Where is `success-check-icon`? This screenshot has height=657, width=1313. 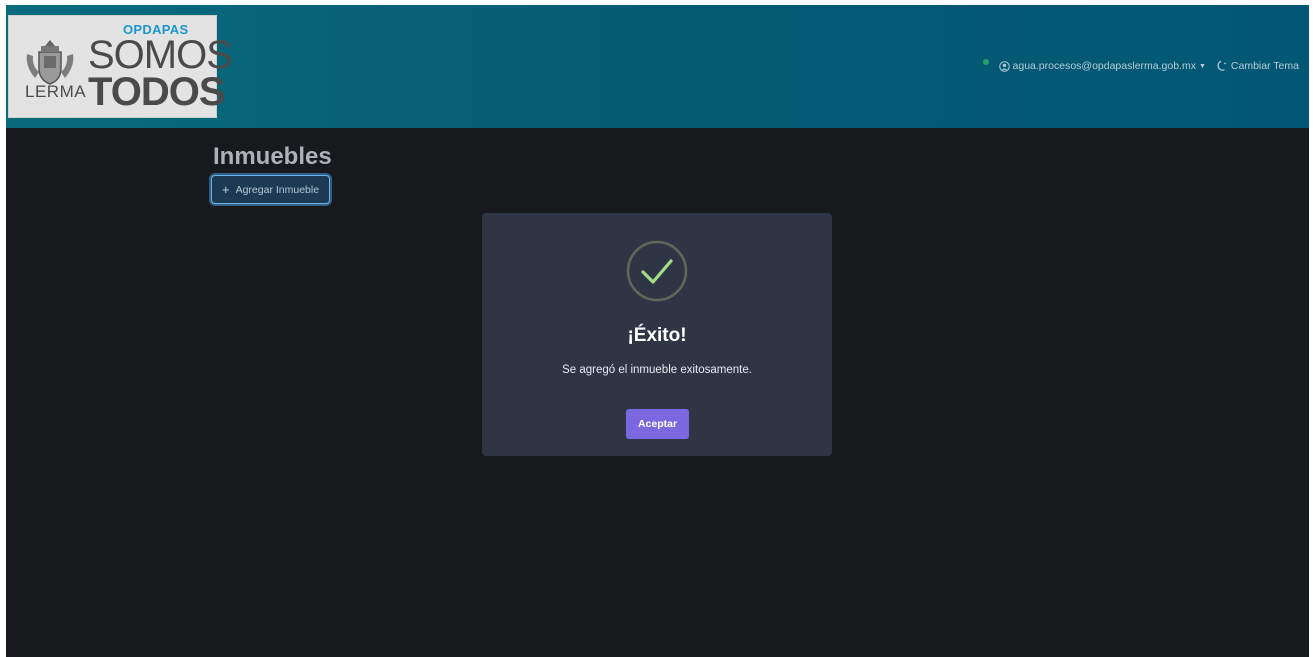 success-check-icon is located at coordinates (657, 271).